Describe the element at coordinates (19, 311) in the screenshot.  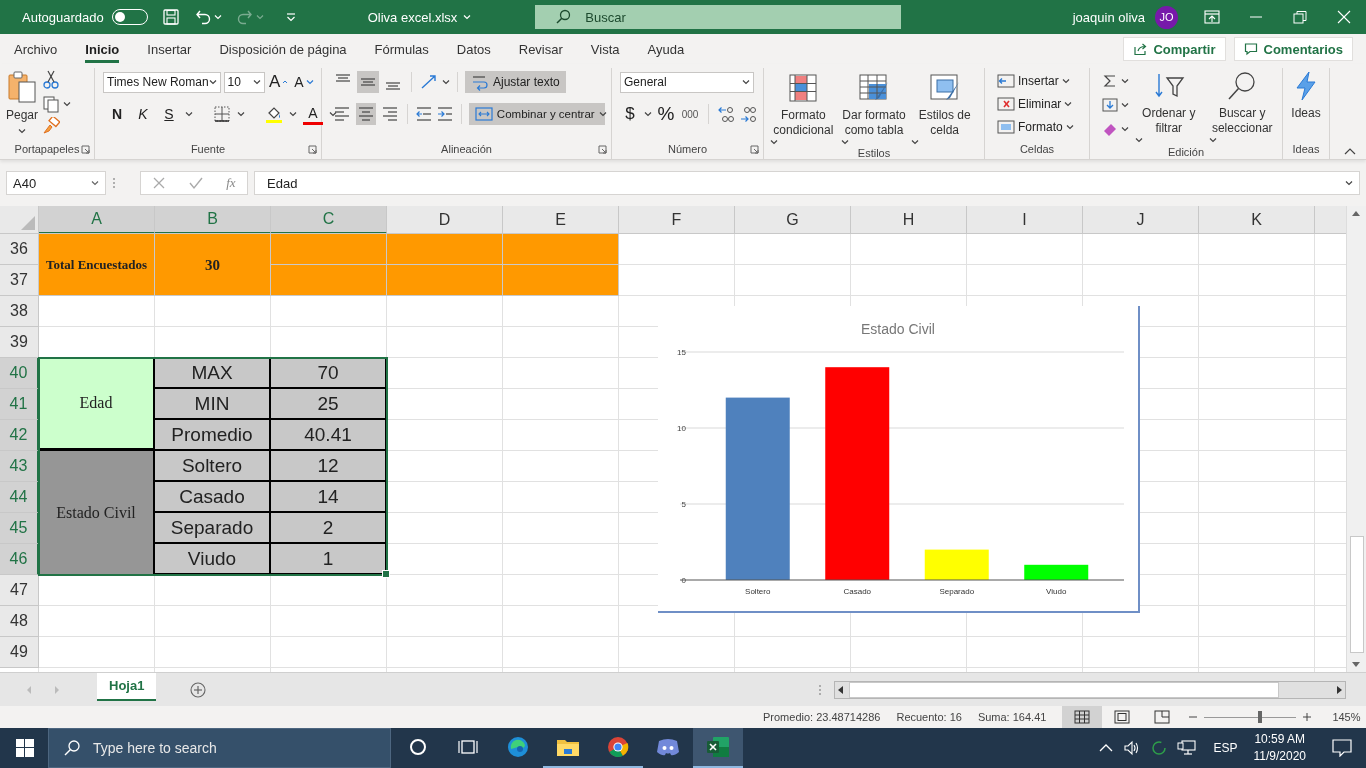
I see `row-header: 38` at that location.